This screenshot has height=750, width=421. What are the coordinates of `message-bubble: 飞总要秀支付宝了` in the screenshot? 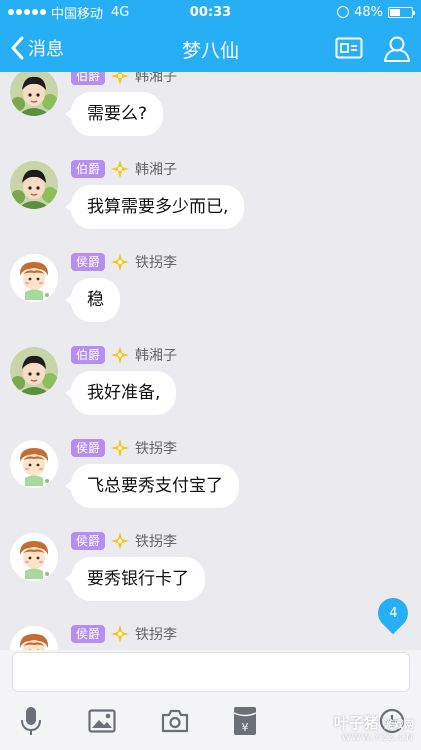 It's located at (152, 486).